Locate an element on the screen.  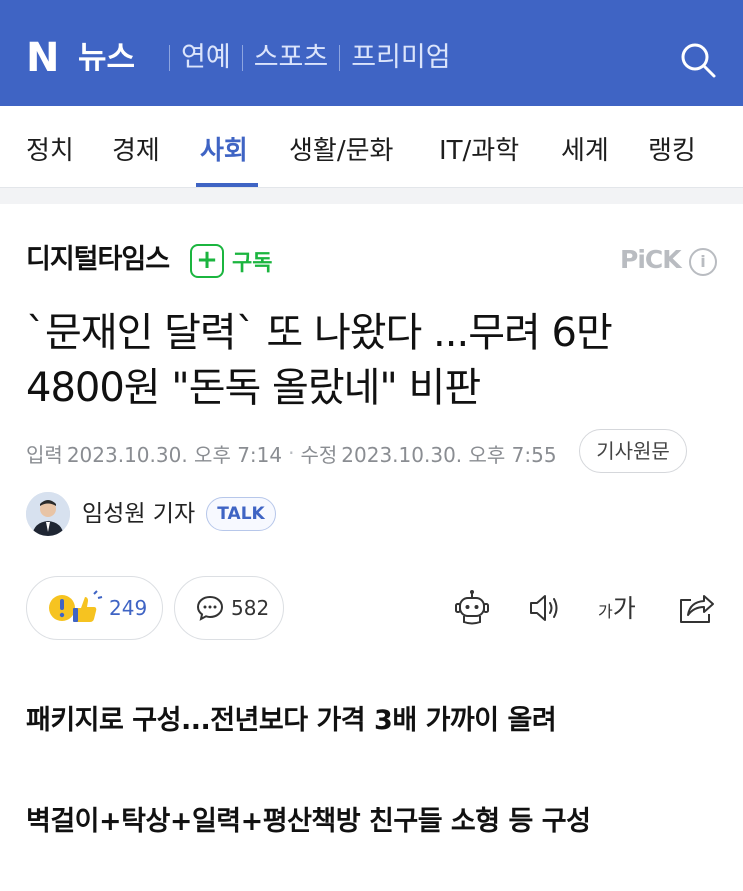
comment-icon is located at coordinates (210, 608).